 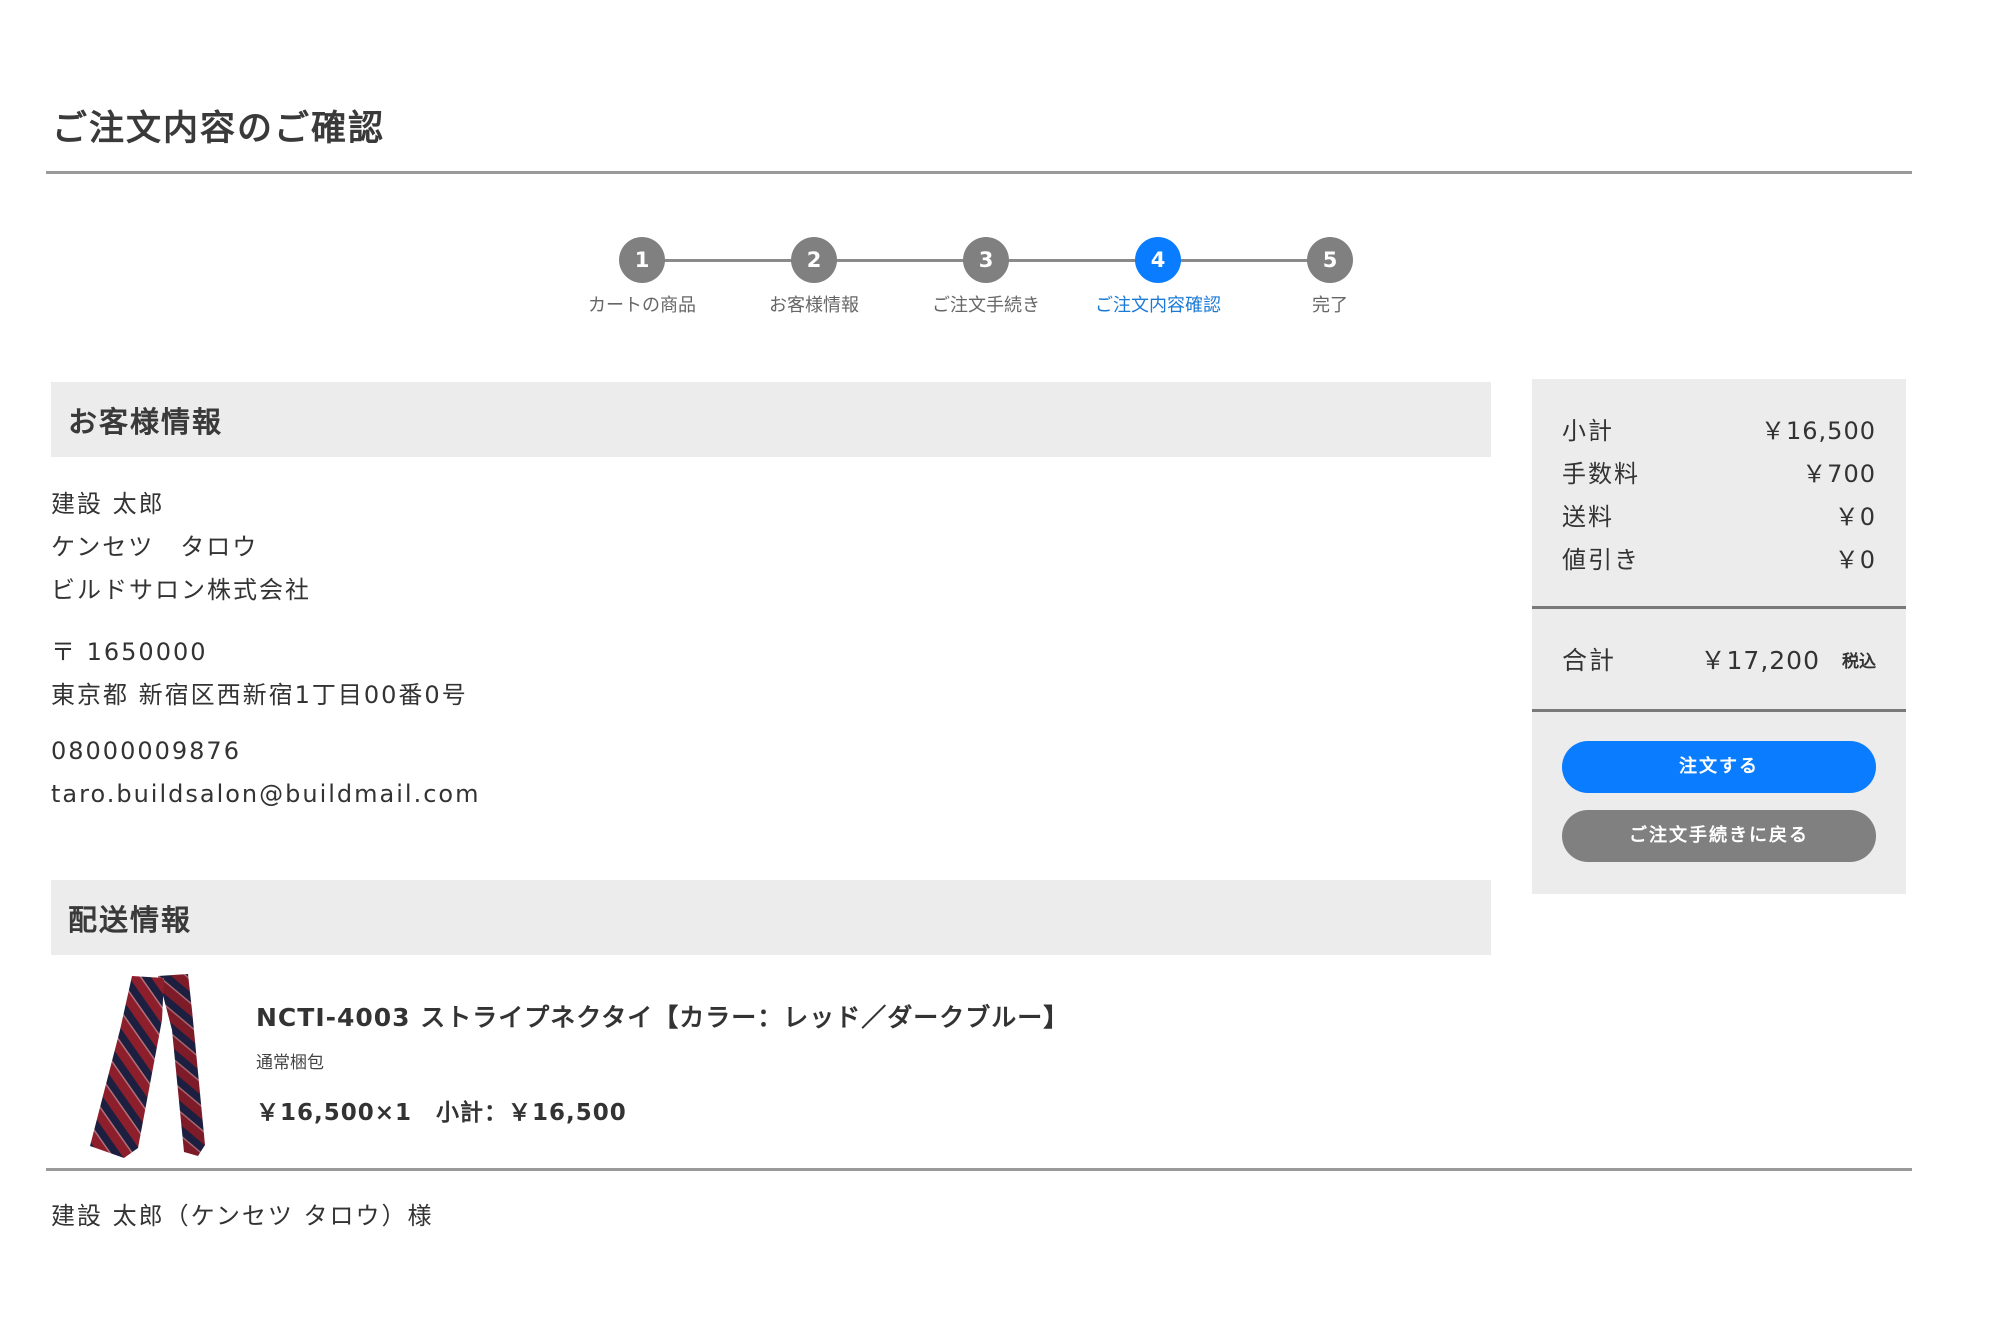 I want to click on shipping-info-heading: 配送情報, so click(x=130, y=920).